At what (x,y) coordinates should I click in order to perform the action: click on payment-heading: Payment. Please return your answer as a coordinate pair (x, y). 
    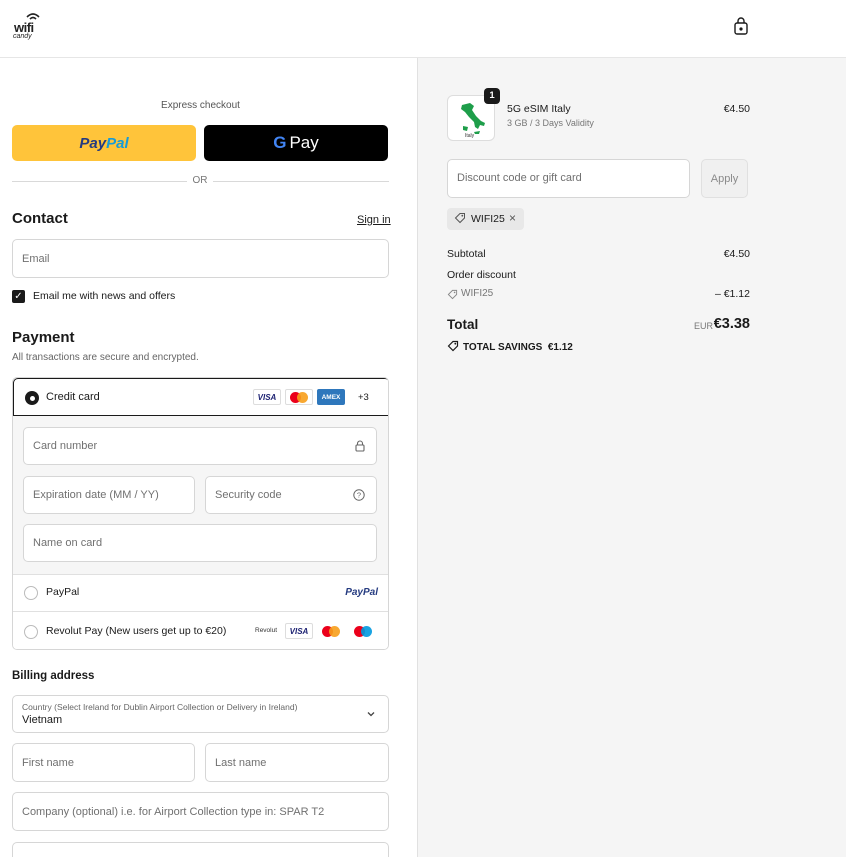
    Looking at the image, I should click on (43, 337).